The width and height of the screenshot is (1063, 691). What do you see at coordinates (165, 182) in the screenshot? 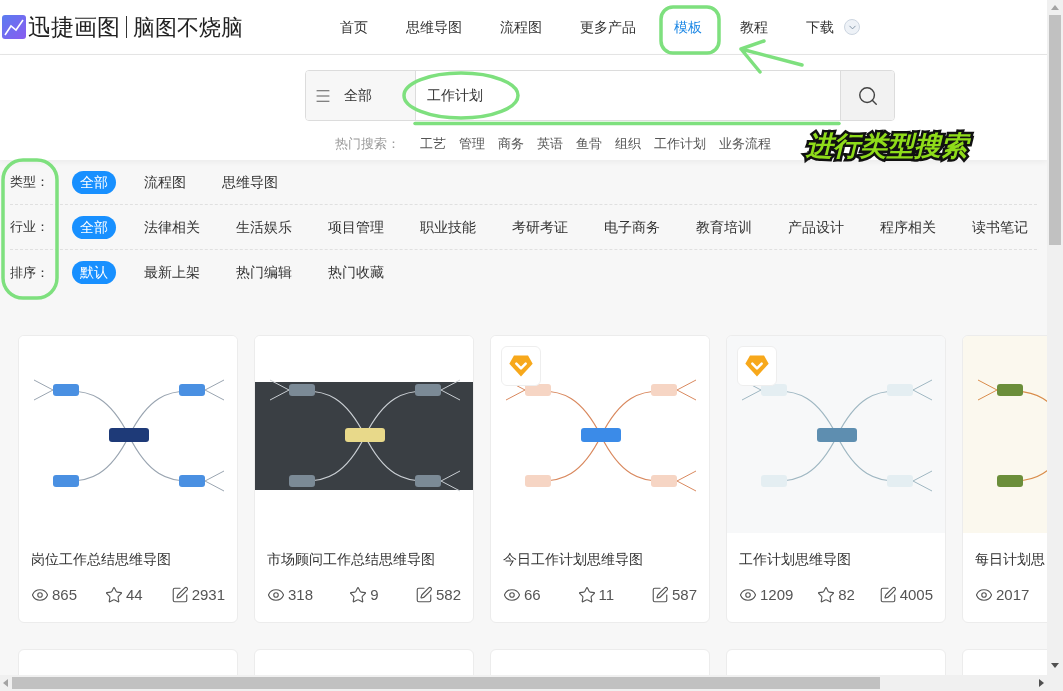
I see `filter-option: 流程图` at bounding box center [165, 182].